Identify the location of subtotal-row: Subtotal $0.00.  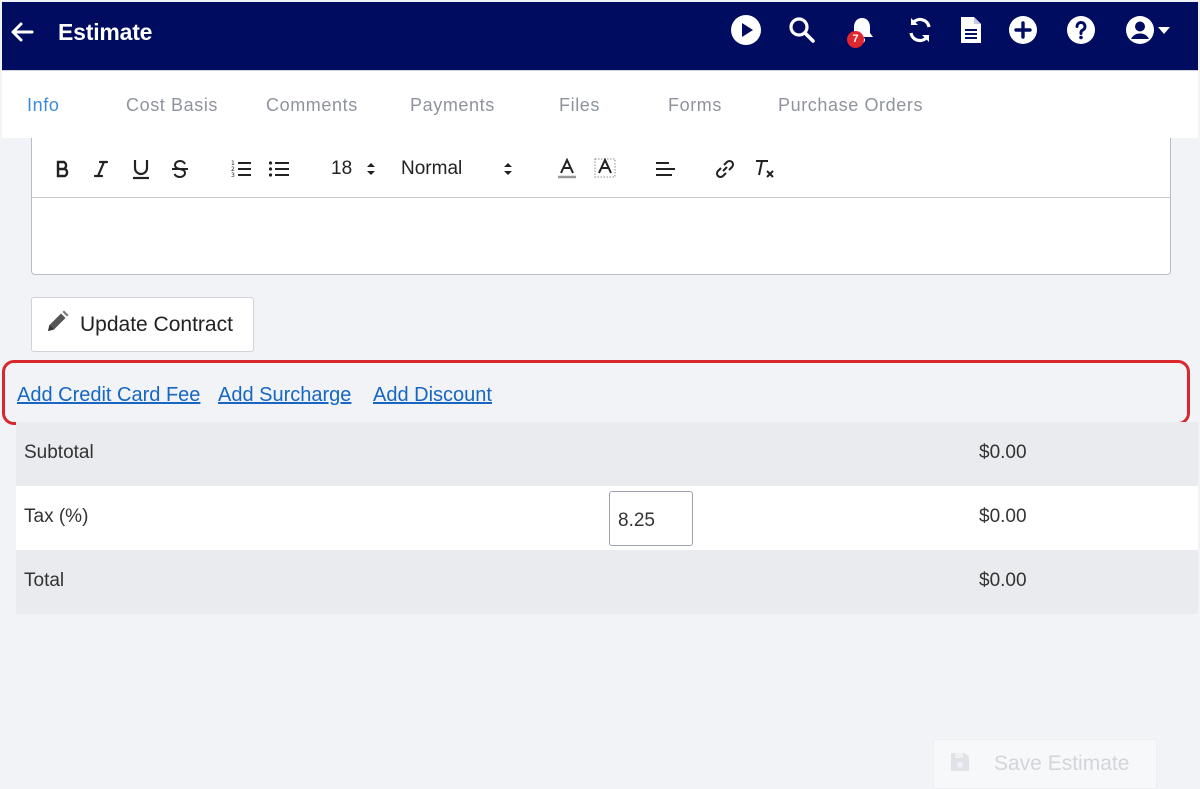
(607, 454).